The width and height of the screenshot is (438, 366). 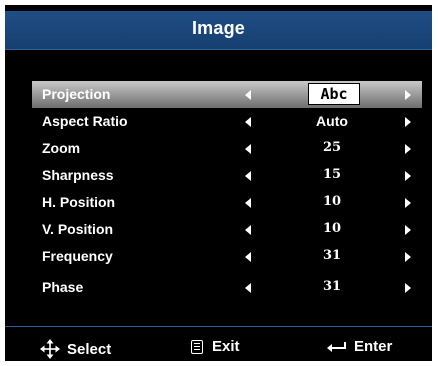 What do you see at coordinates (197, 346) in the screenshot?
I see `menu-icon` at bounding box center [197, 346].